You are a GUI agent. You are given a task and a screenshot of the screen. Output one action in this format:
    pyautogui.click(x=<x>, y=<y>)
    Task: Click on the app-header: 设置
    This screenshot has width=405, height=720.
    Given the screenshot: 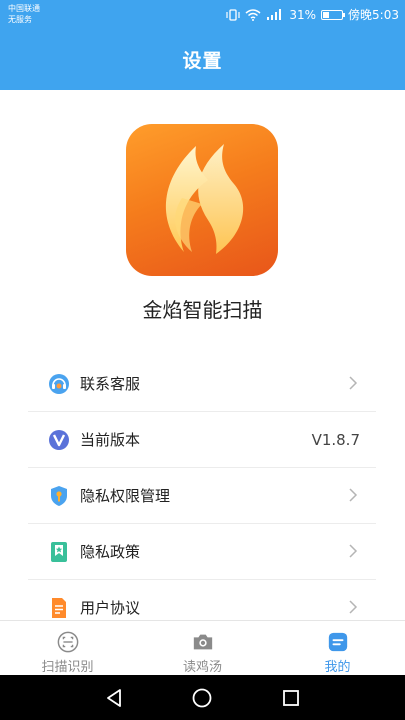 What is the action you would take?
    pyautogui.click(x=202, y=59)
    